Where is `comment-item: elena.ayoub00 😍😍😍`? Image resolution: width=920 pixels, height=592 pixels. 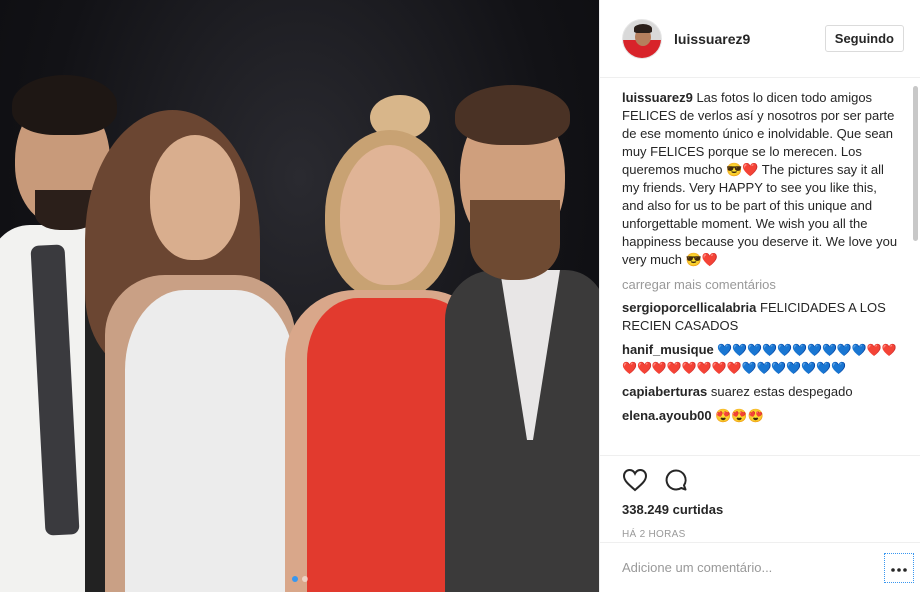 comment-item: elena.ayoub00 😍😍😍 is located at coordinates (760, 416).